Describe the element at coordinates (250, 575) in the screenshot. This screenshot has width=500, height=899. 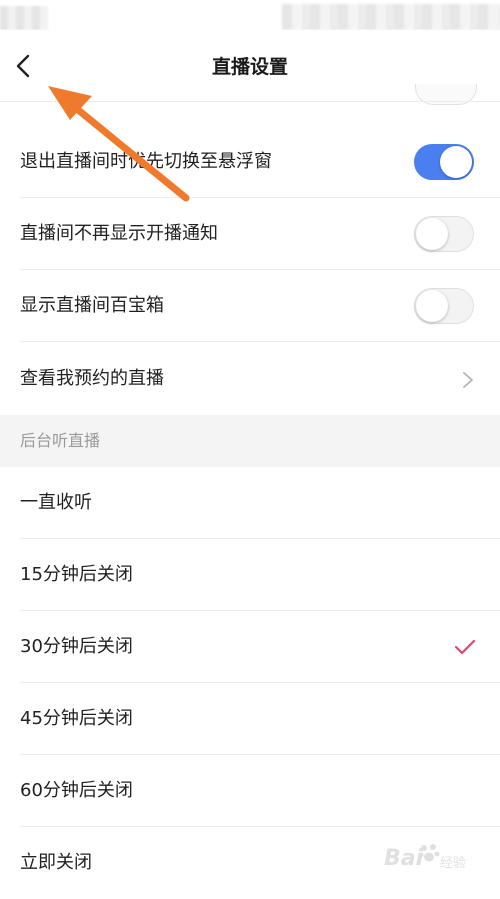
I see `option-row-15-minutes: 15分钟后关闭` at that location.